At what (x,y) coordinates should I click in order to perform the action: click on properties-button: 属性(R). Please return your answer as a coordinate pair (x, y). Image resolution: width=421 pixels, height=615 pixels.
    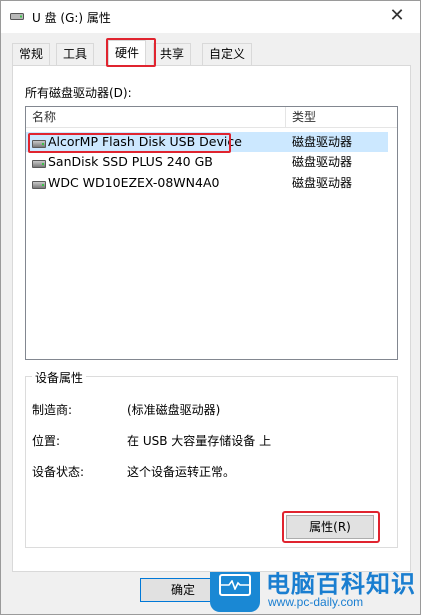
    Looking at the image, I should click on (330, 527).